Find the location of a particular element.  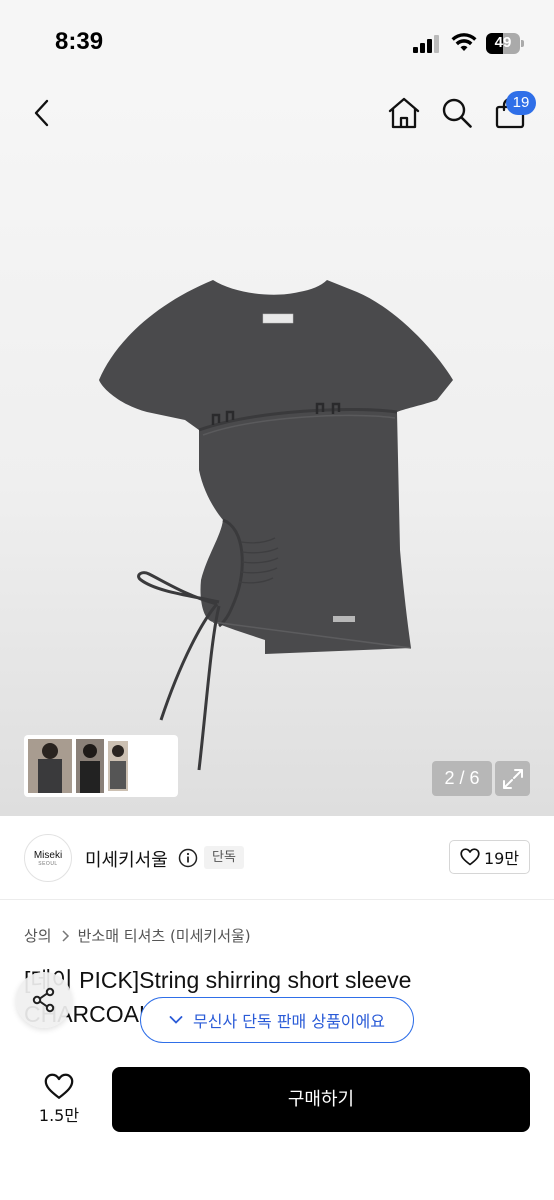

home-button is located at coordinates (404, 113).